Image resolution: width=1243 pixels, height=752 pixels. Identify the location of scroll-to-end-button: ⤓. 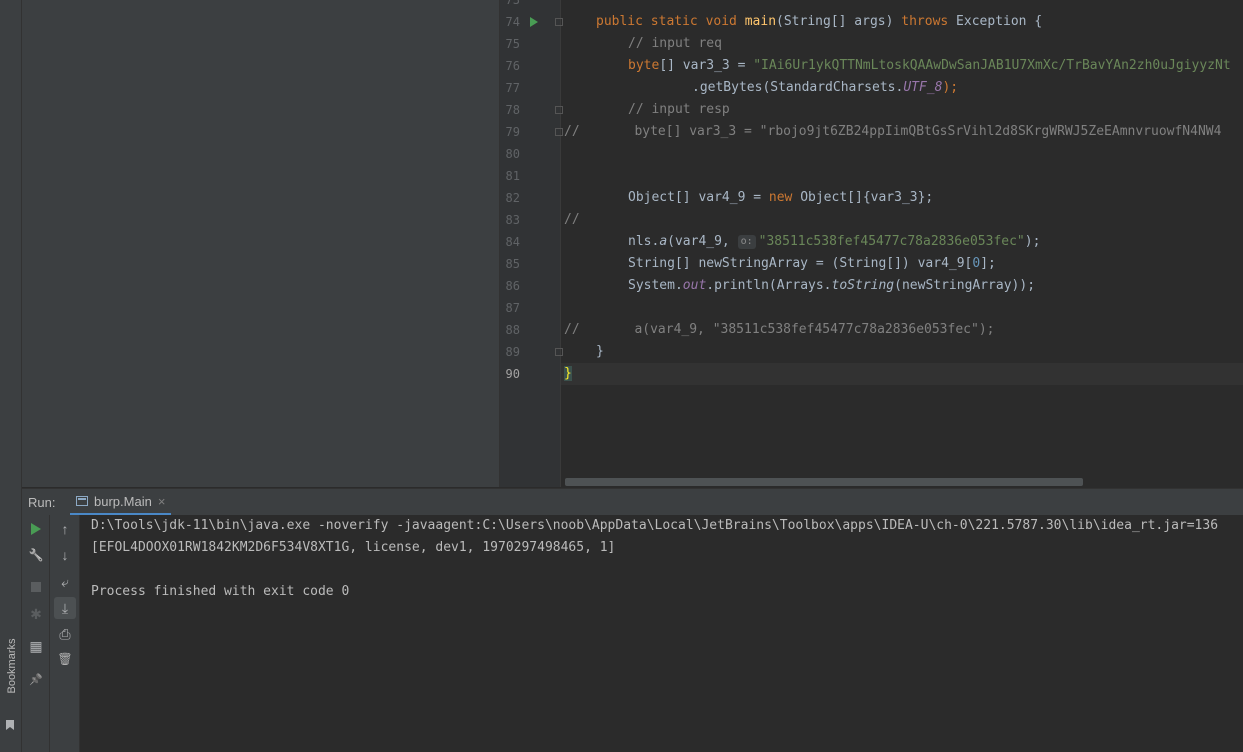
(65, 608).